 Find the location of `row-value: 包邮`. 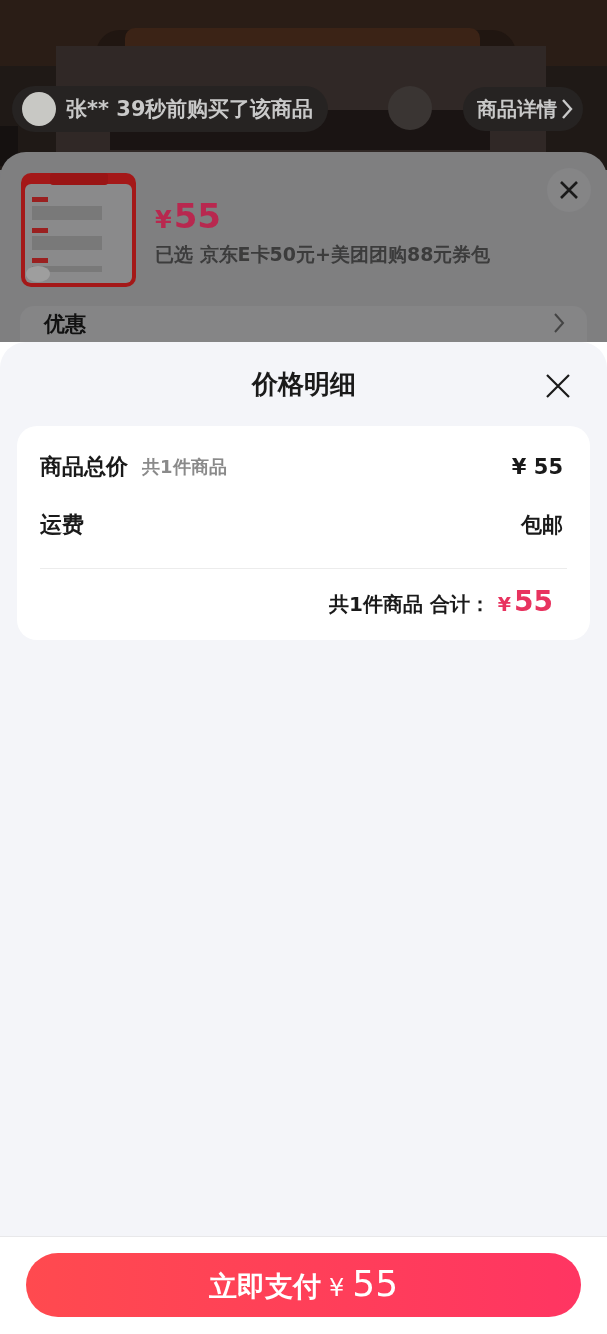

row-value: 包邮 is located at coordinates (542, 525).